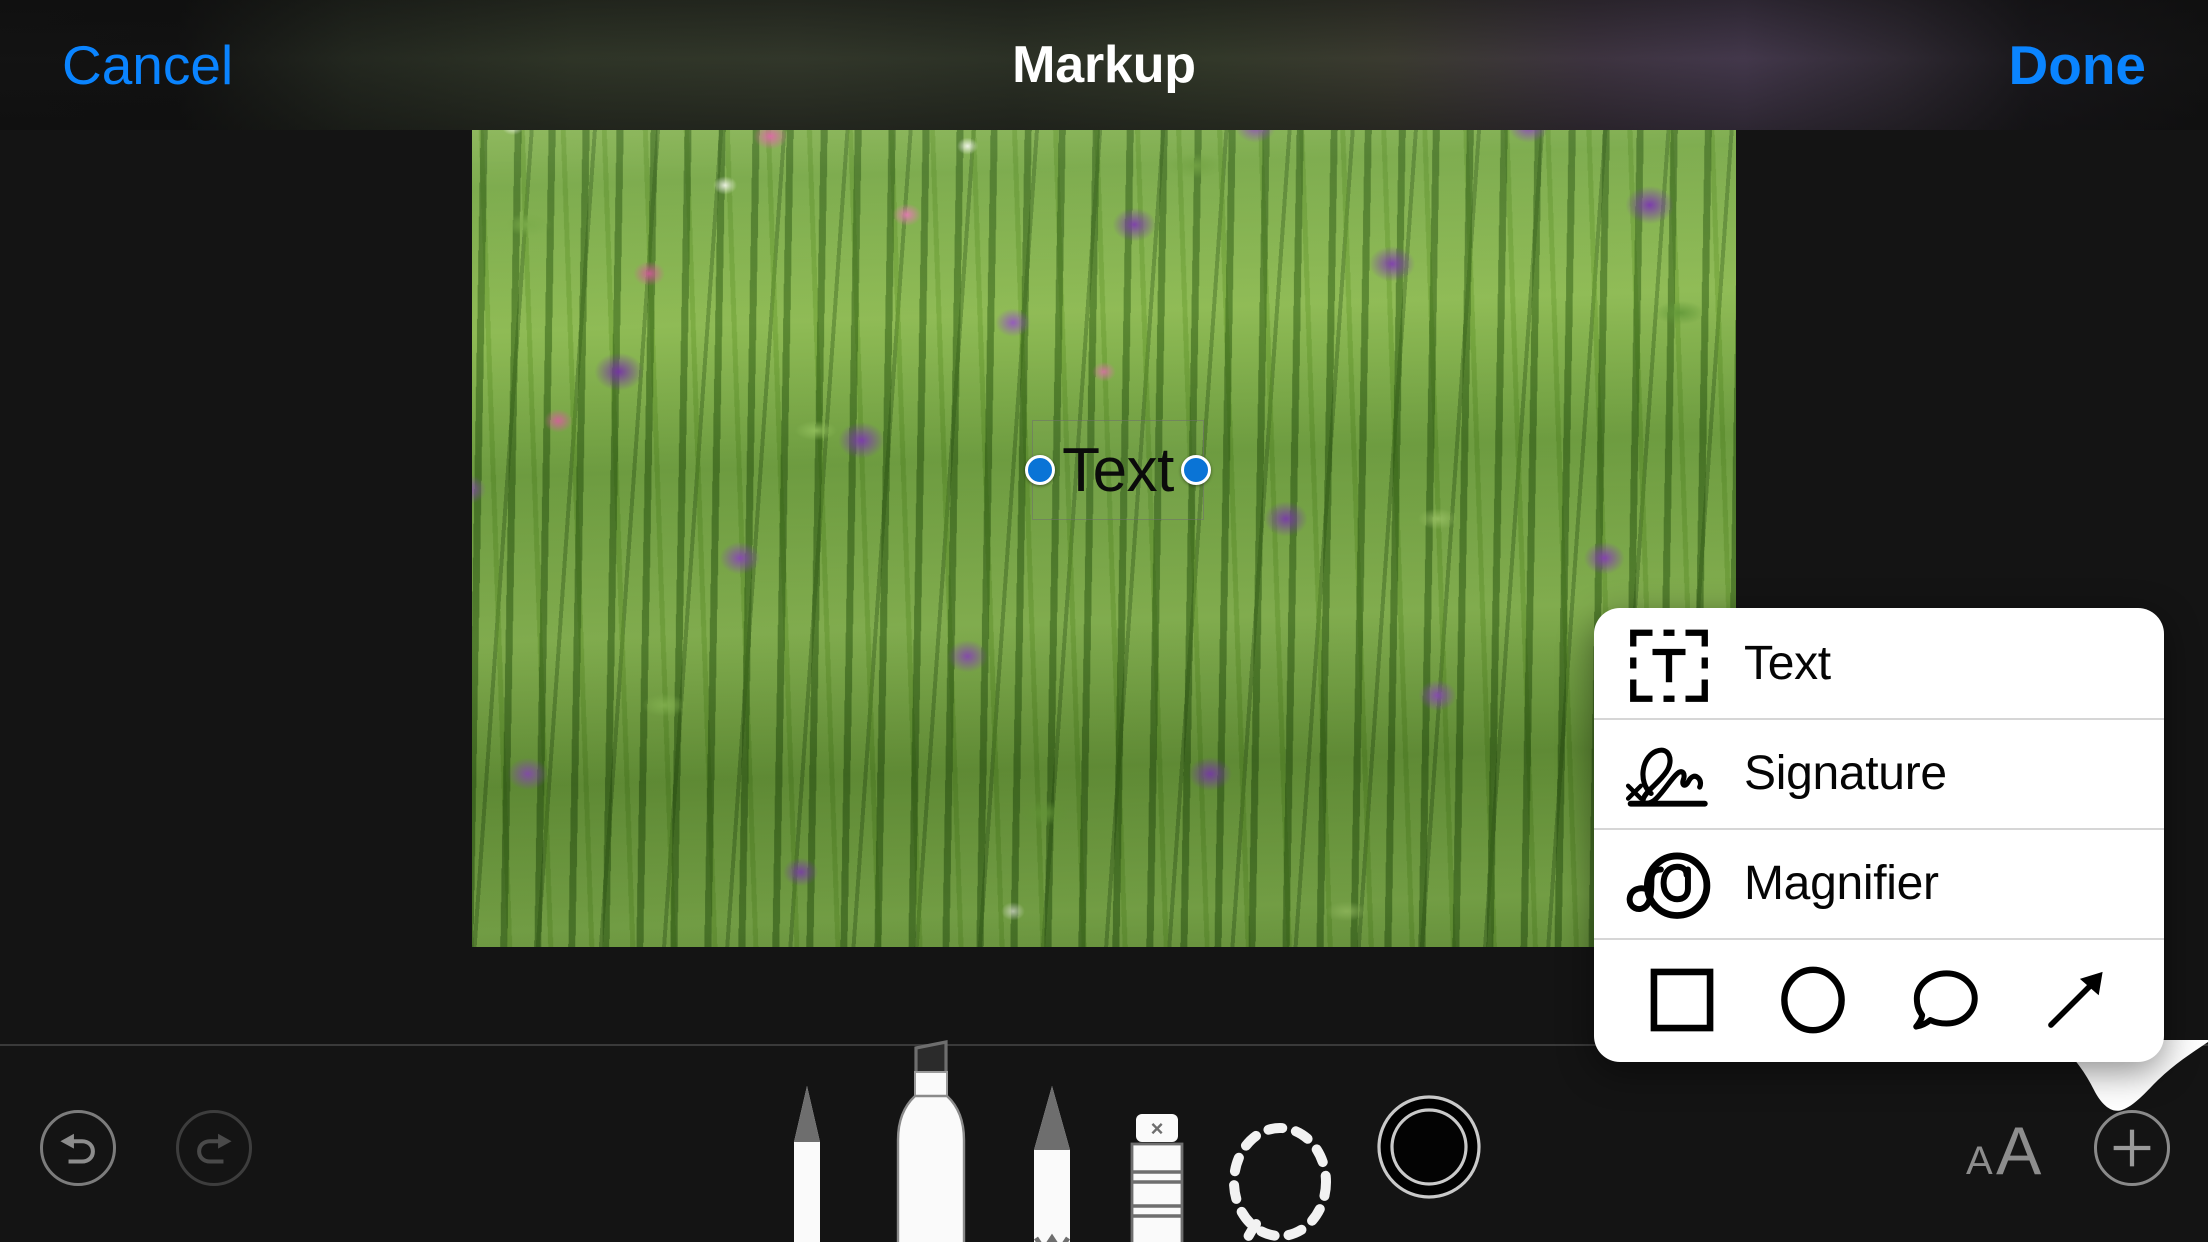 The width and height of the screenshot is (2208, 1242). Describe the element at coordinates (807, 1162) in the screenshot. I see `tool-pen` at that location.